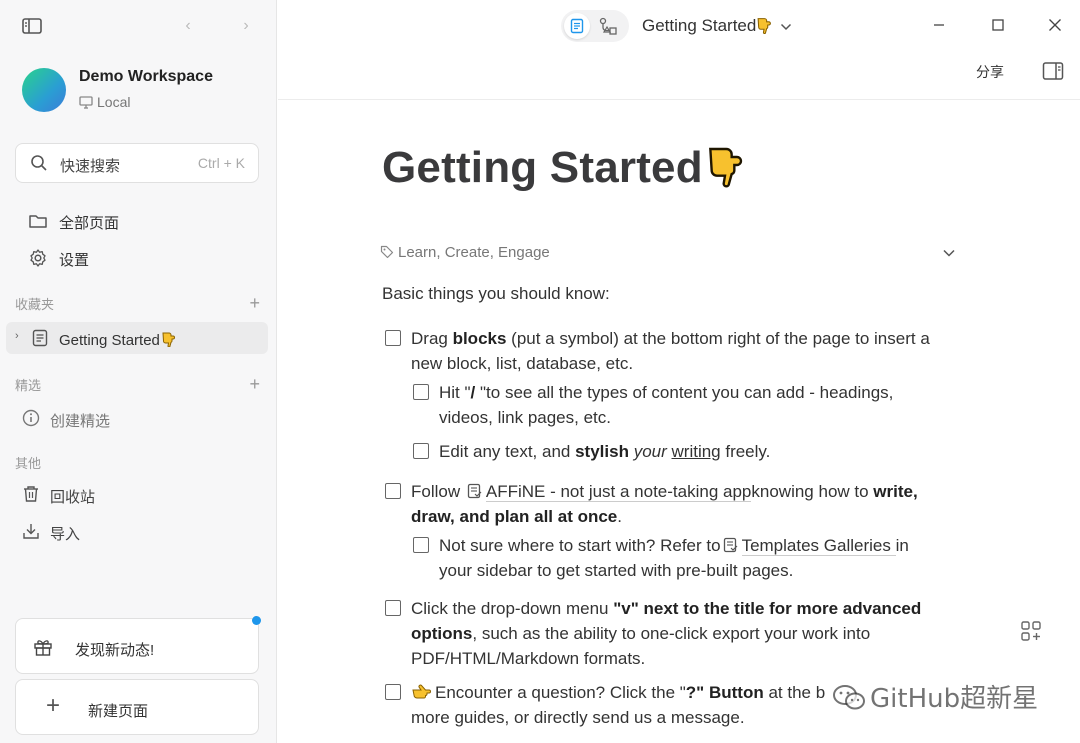  What do you see at coordinates (246, 26) in the screenshot?
I see `nav-forward-icon: ›` at bounding box center [246, 26].